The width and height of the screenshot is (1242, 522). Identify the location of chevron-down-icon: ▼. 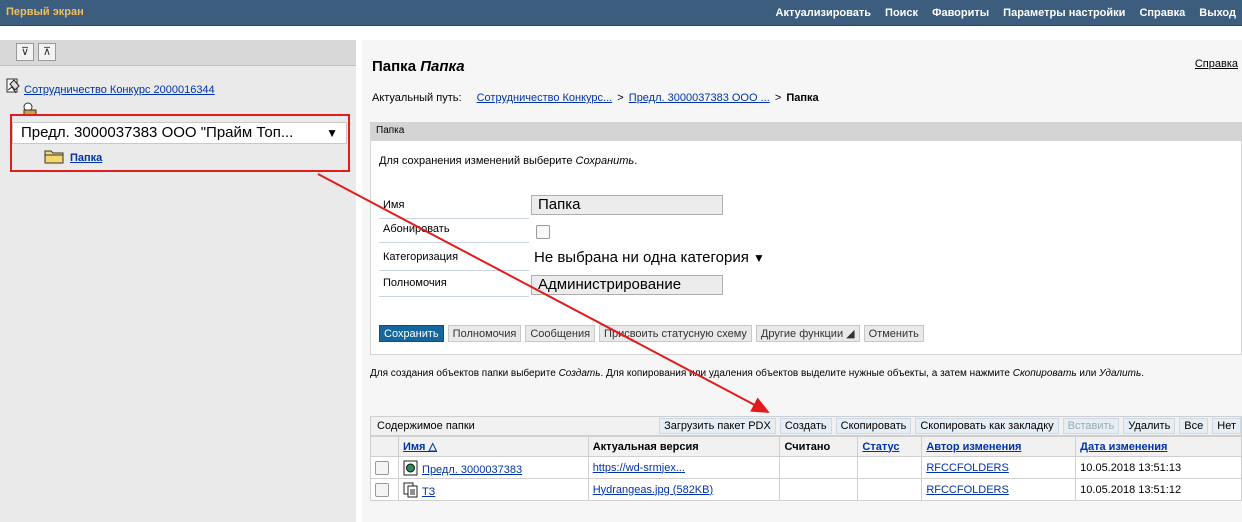
(759, 258).